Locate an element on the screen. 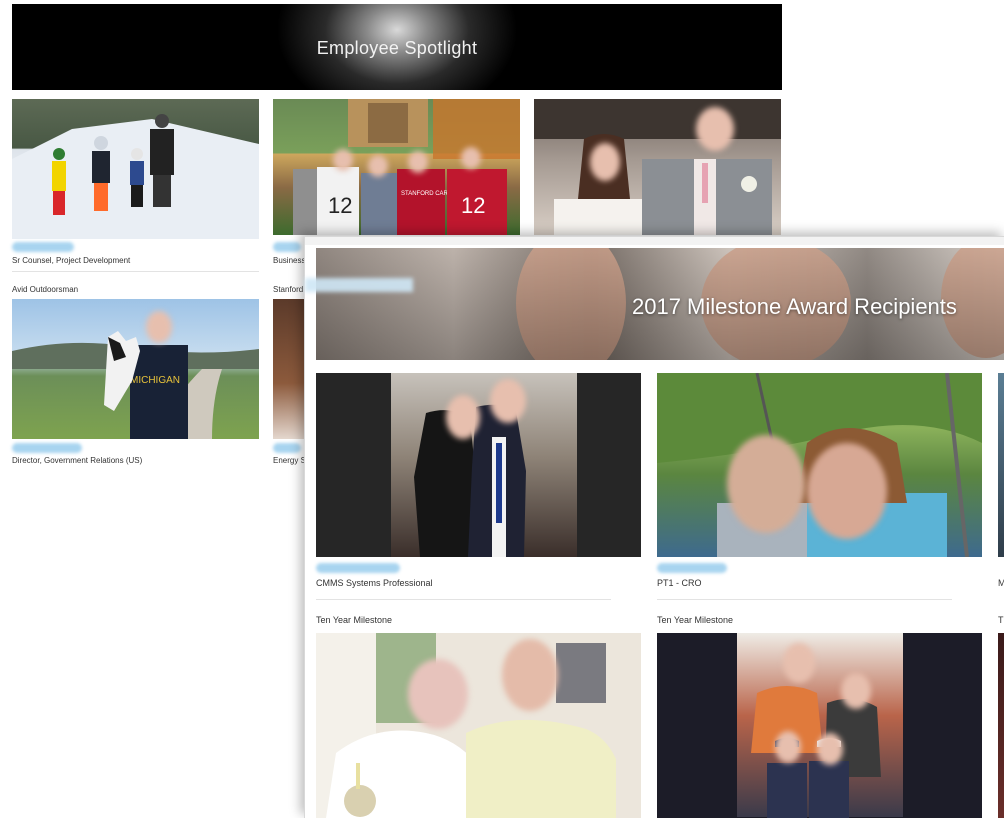 The width and height of the screenshot is (1004, 818). shirt-text: MICHIGAN is located at coordinates (155, 380).